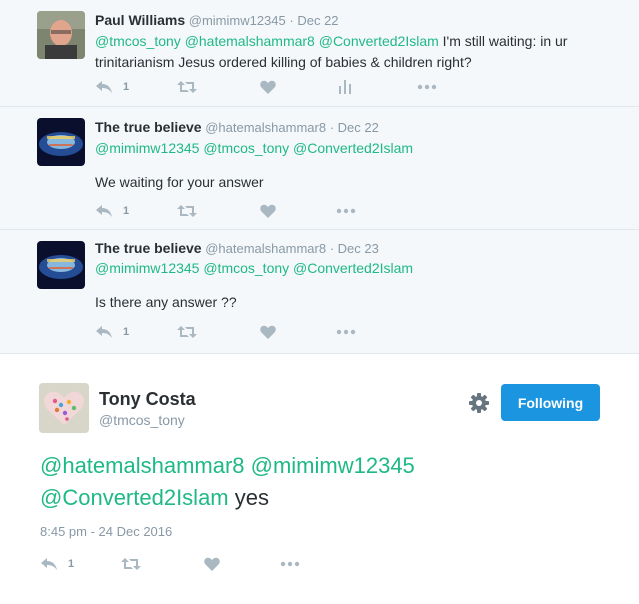 The width and height of the screenshot is (639, 604). Describe the element at coordinates (134, 497) in the screenshot. I see `mentions: @Converted2Islam` at that location.